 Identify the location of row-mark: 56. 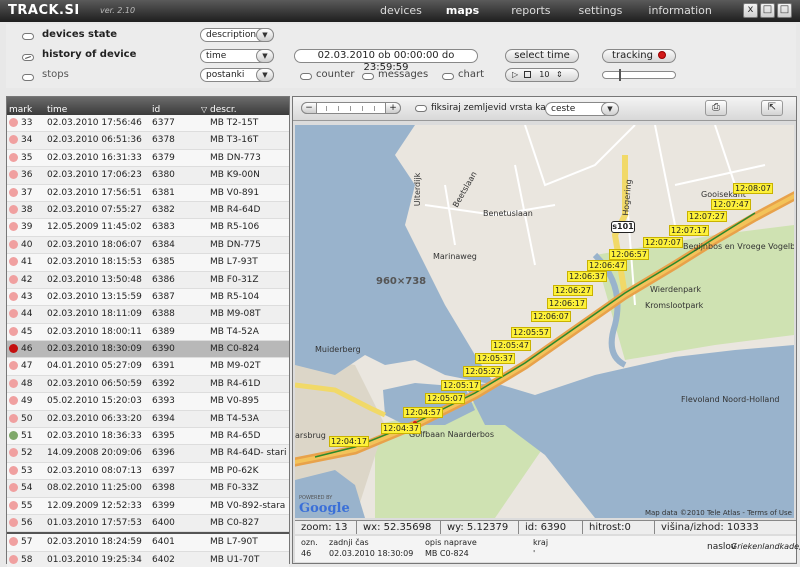
(27, 522).